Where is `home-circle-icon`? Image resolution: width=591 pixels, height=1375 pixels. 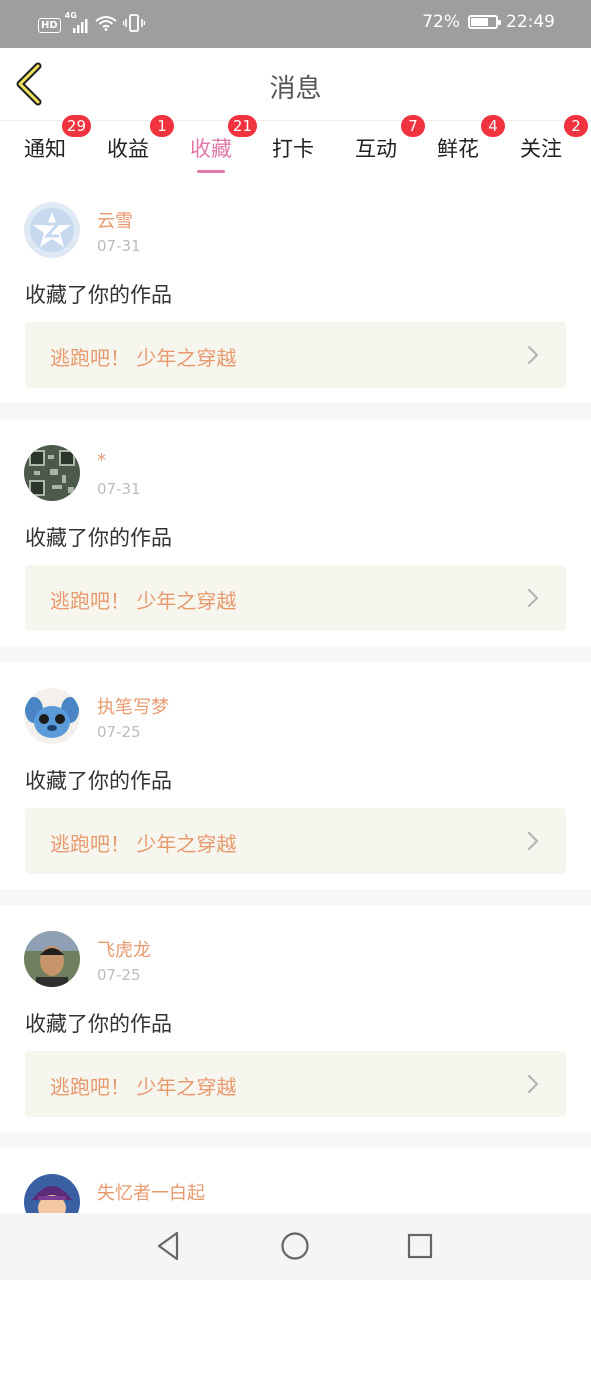 home-circle-icon is located at coordinates (295, 1246).